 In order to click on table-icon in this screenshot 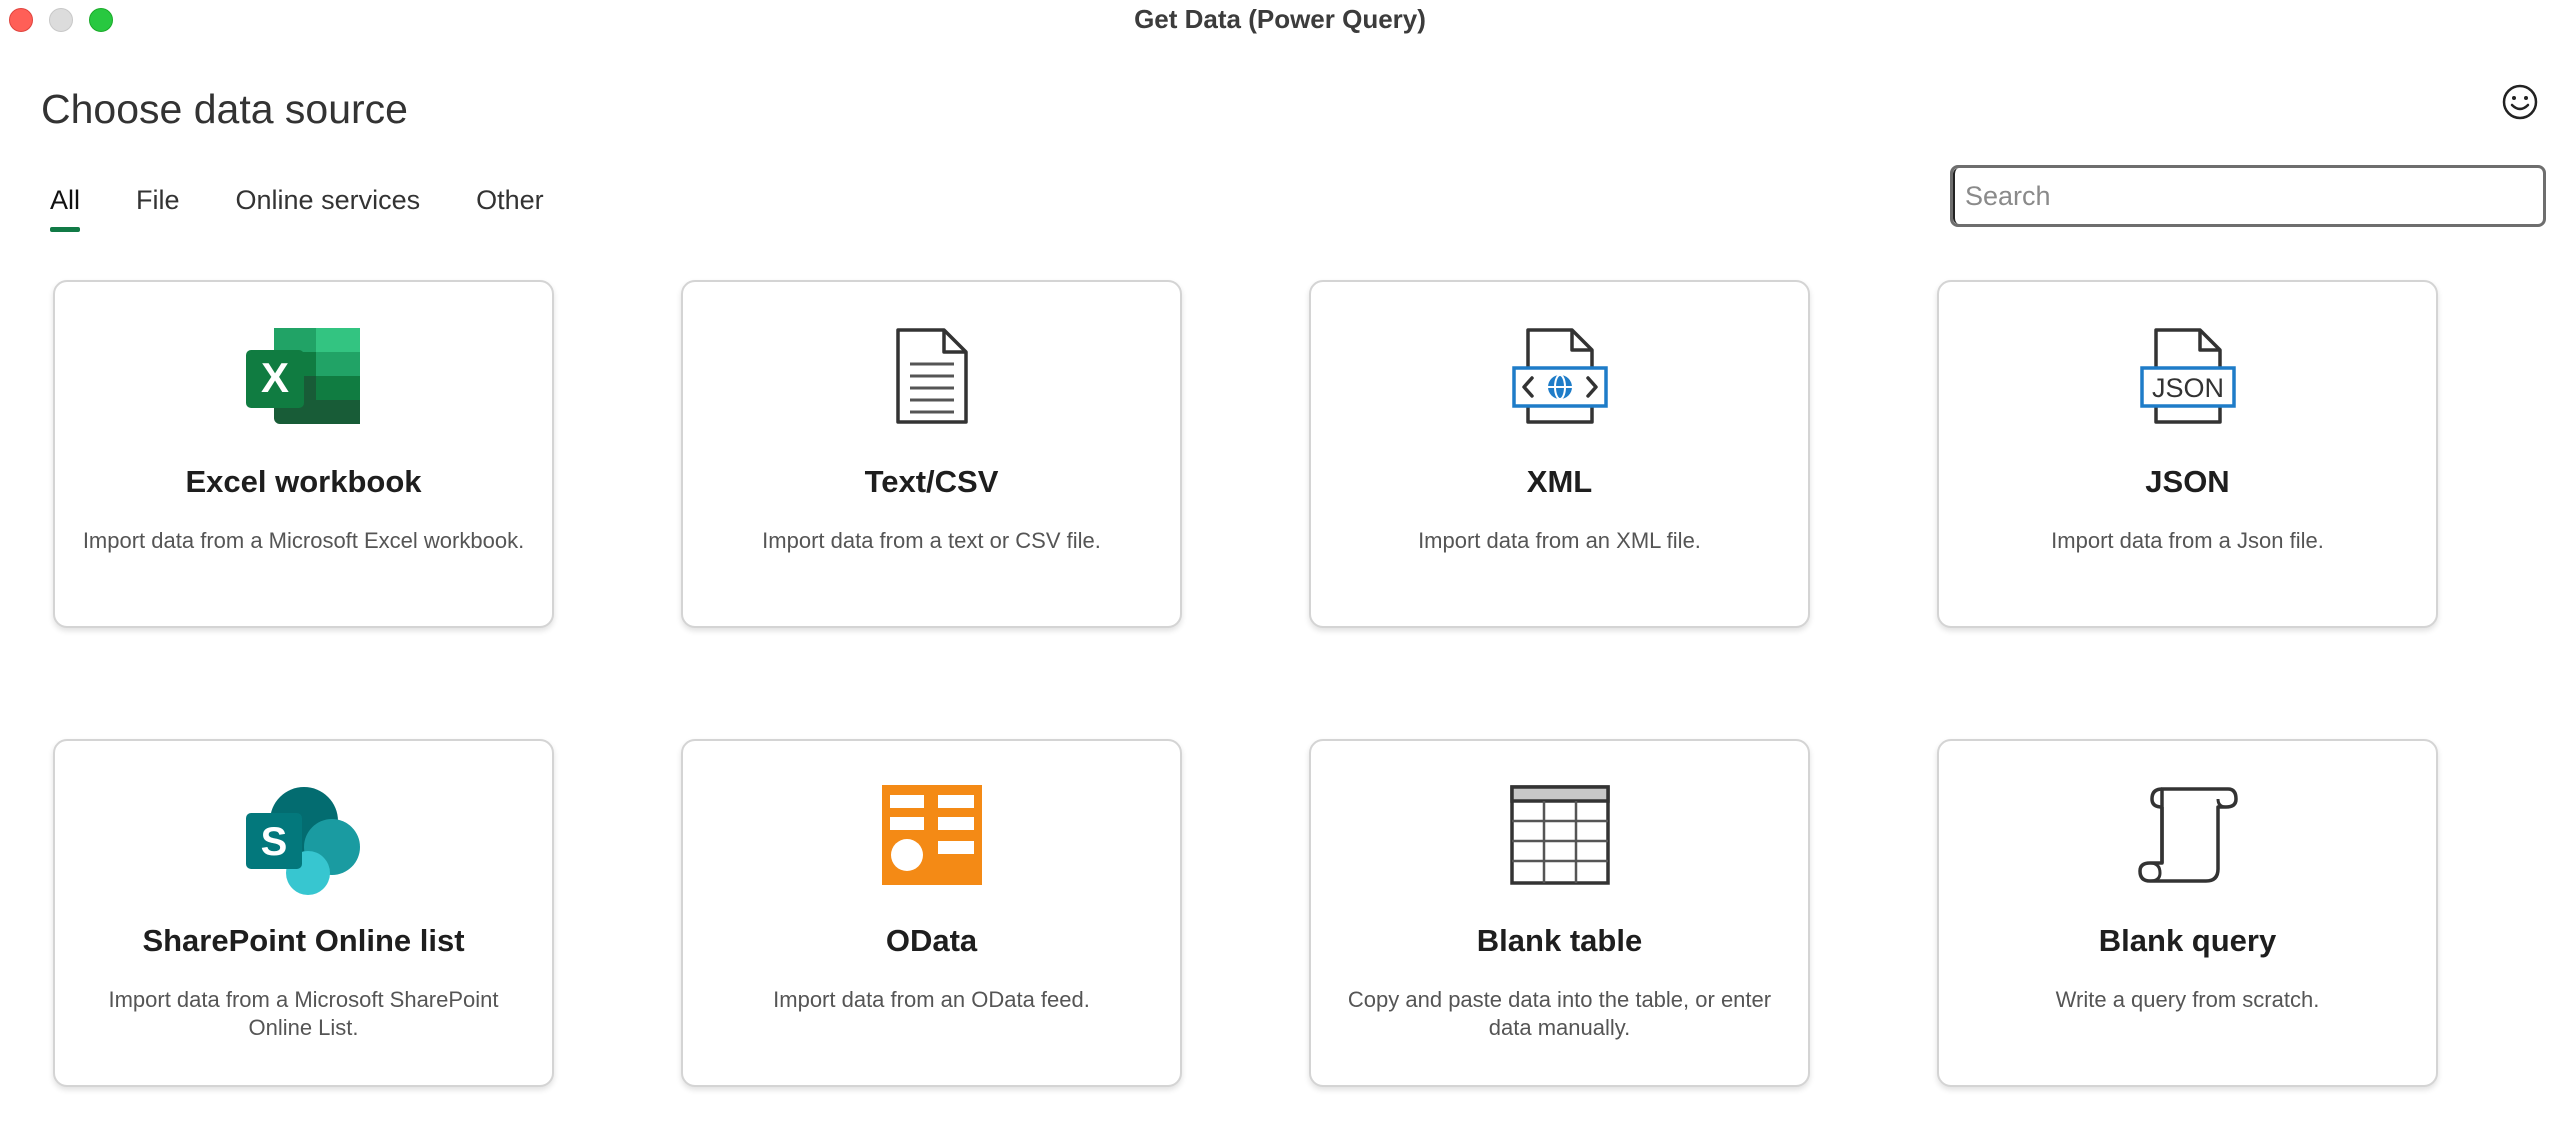, I will do `click(1560, 839)`.